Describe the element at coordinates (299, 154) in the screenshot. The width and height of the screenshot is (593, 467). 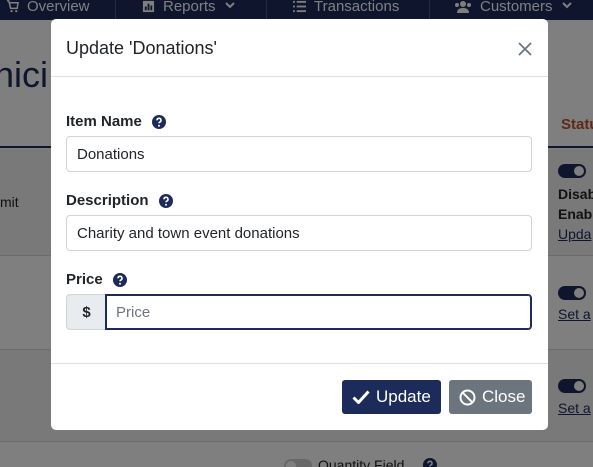
I see `item-name-input` at that location.